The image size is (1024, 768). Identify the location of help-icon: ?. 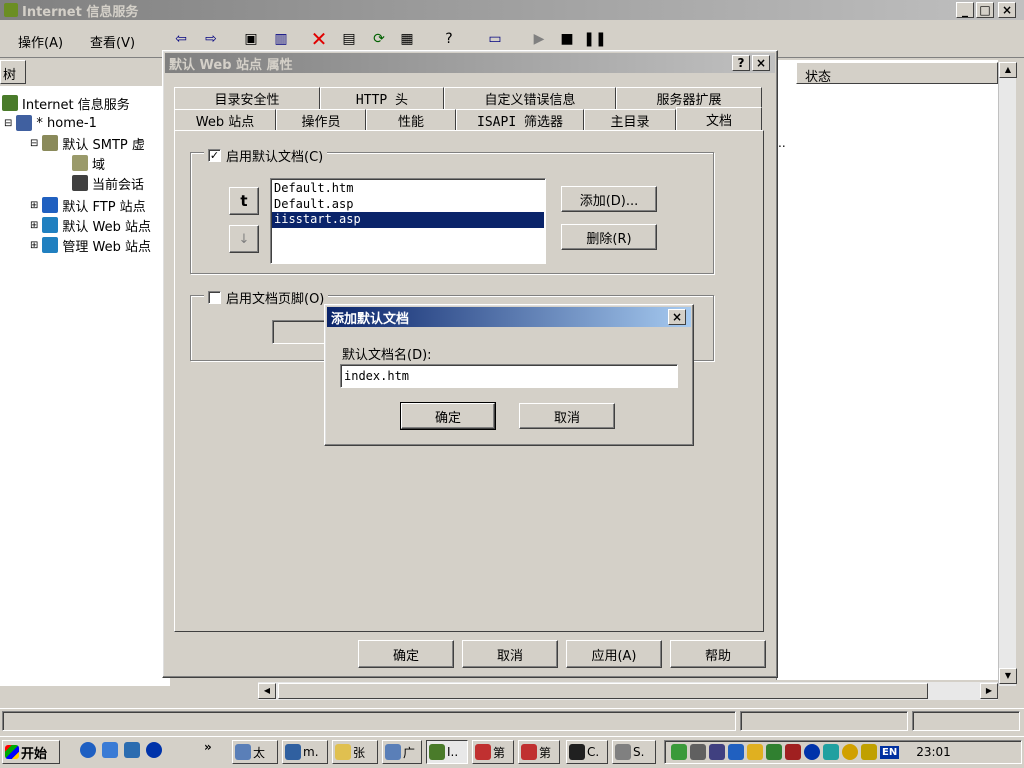
(449, 39).